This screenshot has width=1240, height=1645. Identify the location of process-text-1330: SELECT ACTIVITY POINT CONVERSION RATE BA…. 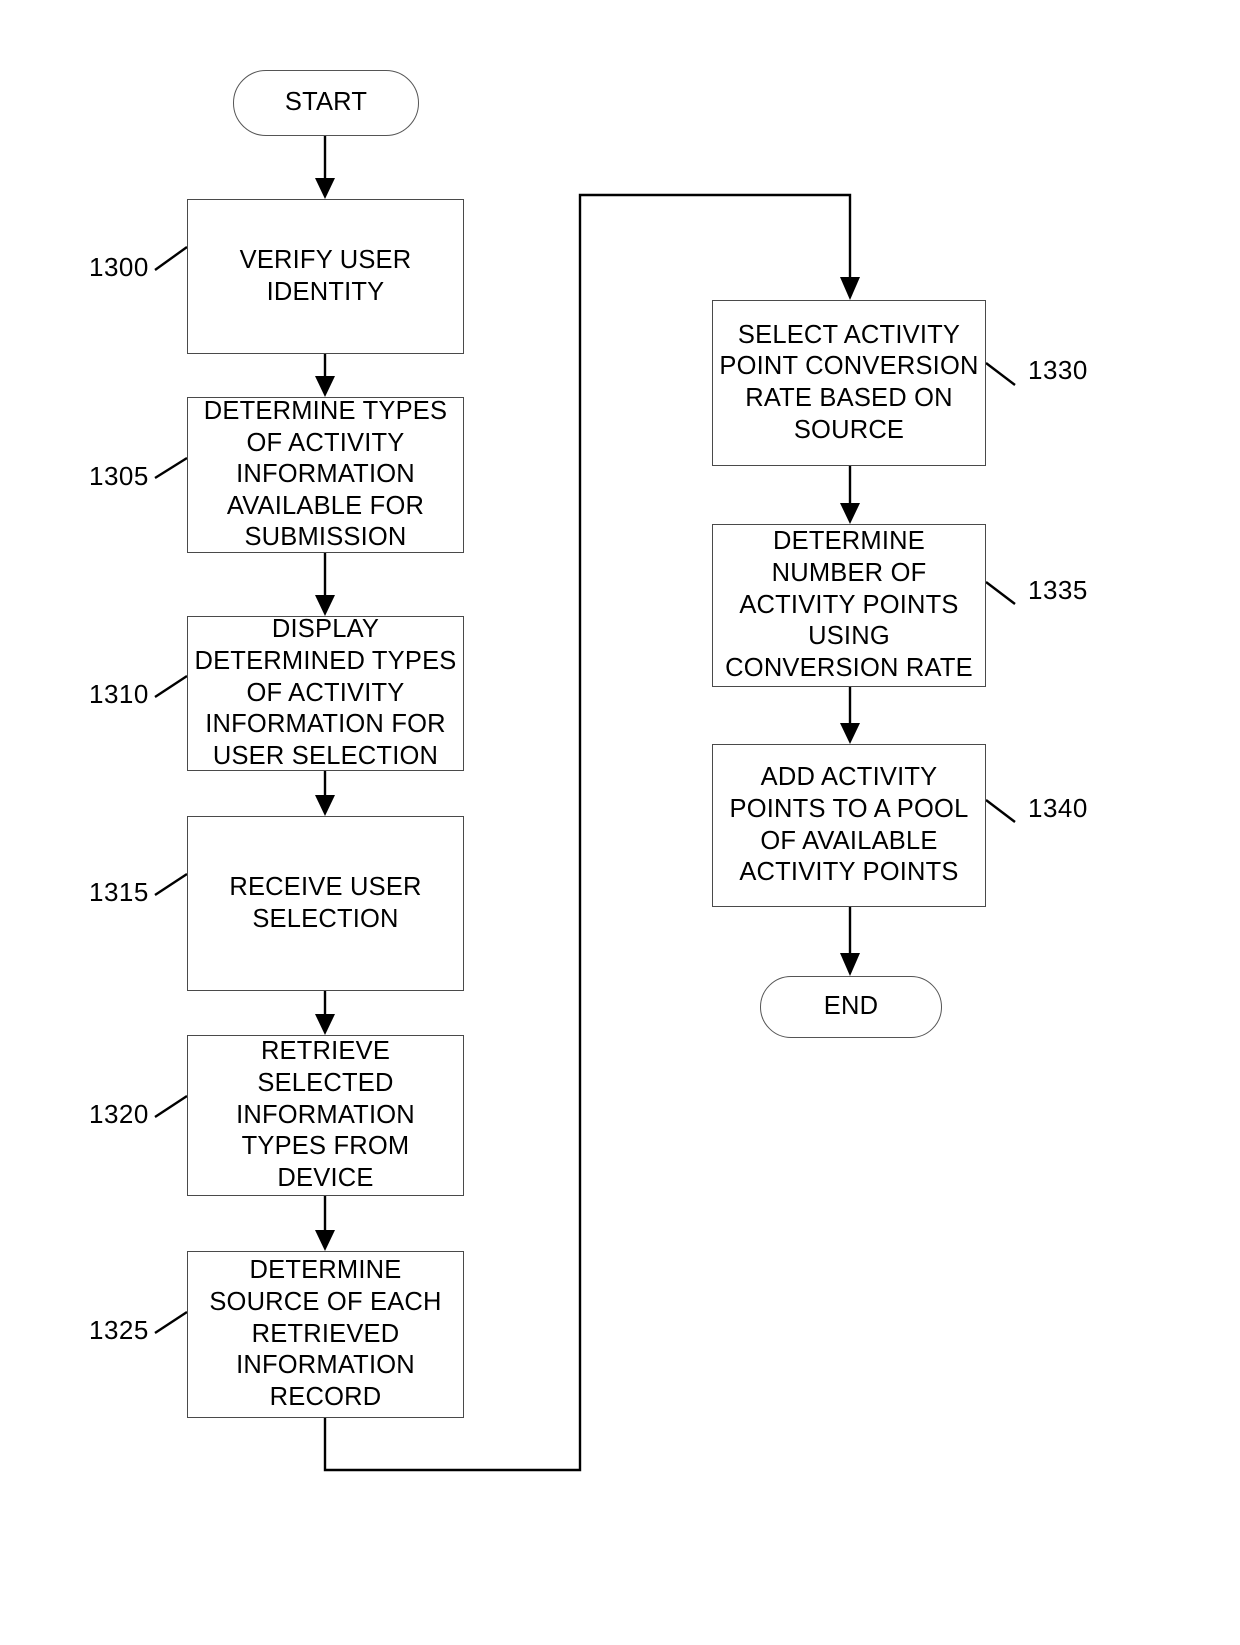
(849, 382).